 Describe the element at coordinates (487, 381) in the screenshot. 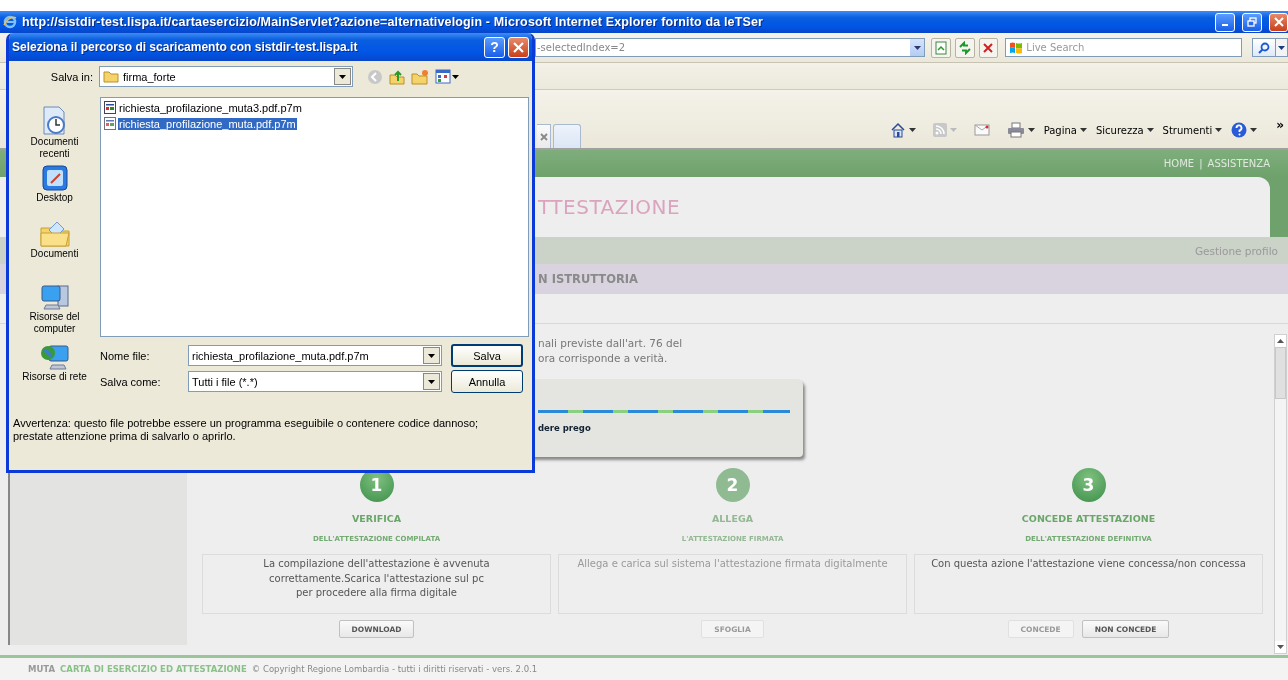

I see `cancel-button: Annulla` at that location.